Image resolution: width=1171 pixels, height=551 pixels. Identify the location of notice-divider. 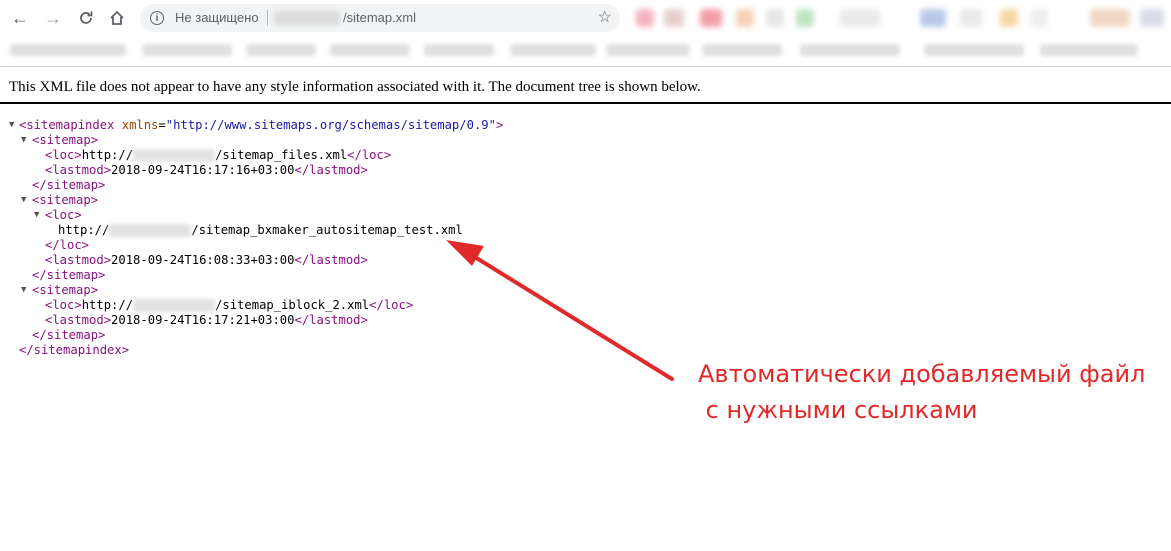
(585, 103).